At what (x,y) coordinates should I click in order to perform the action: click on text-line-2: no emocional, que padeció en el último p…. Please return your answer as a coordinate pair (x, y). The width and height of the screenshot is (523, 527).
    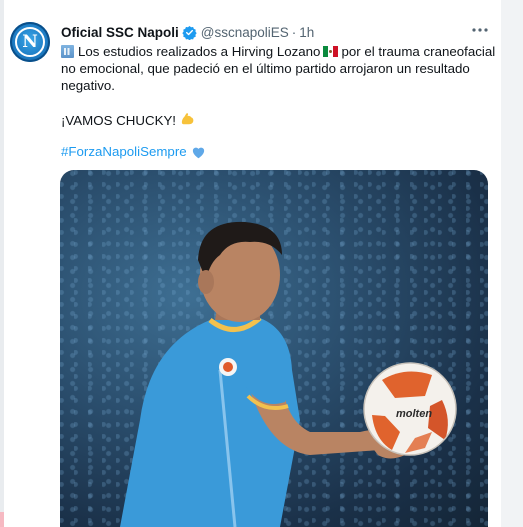
    Looking at the image, I should click on (265, 68).